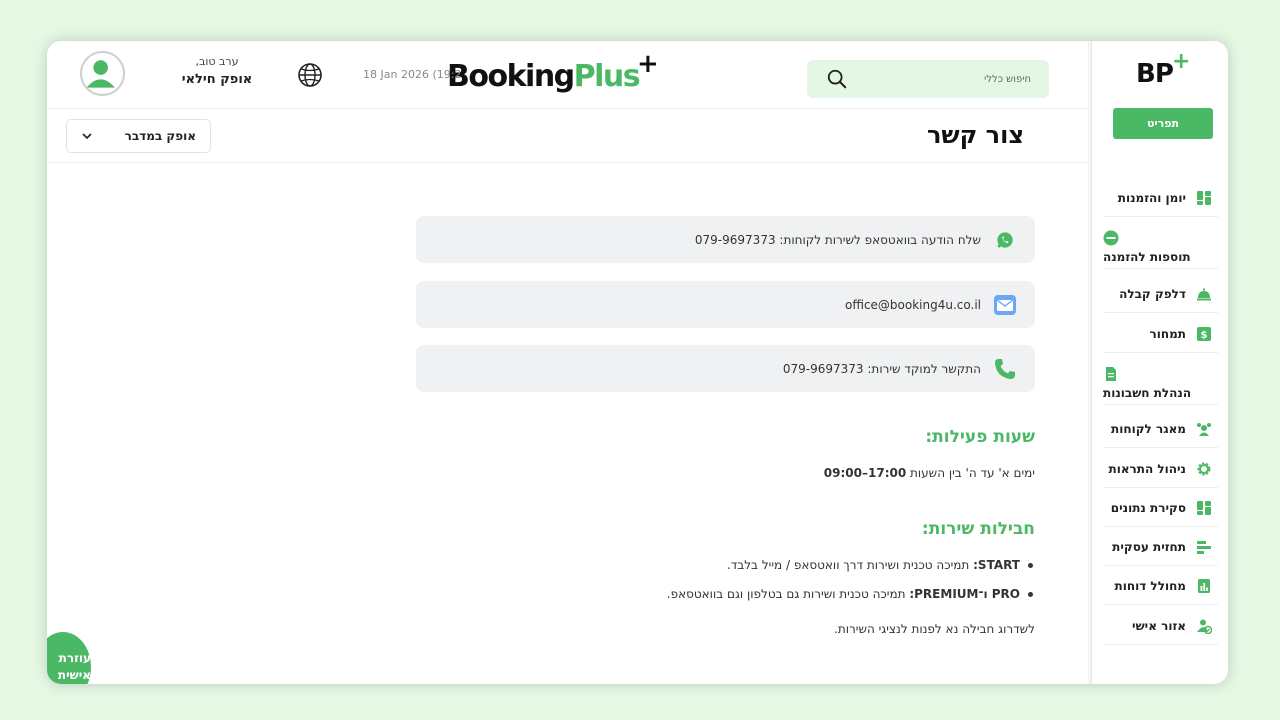  What do you see at coordinates (1204, 508) in the screenshot?
I see `dashboard-icon` at bounding box center [1204, 508].